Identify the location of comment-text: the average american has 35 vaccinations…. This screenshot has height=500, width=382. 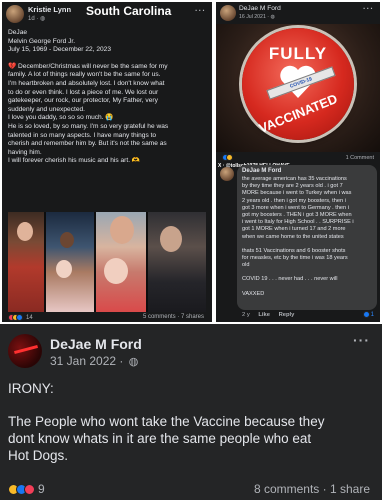
(307, 237).